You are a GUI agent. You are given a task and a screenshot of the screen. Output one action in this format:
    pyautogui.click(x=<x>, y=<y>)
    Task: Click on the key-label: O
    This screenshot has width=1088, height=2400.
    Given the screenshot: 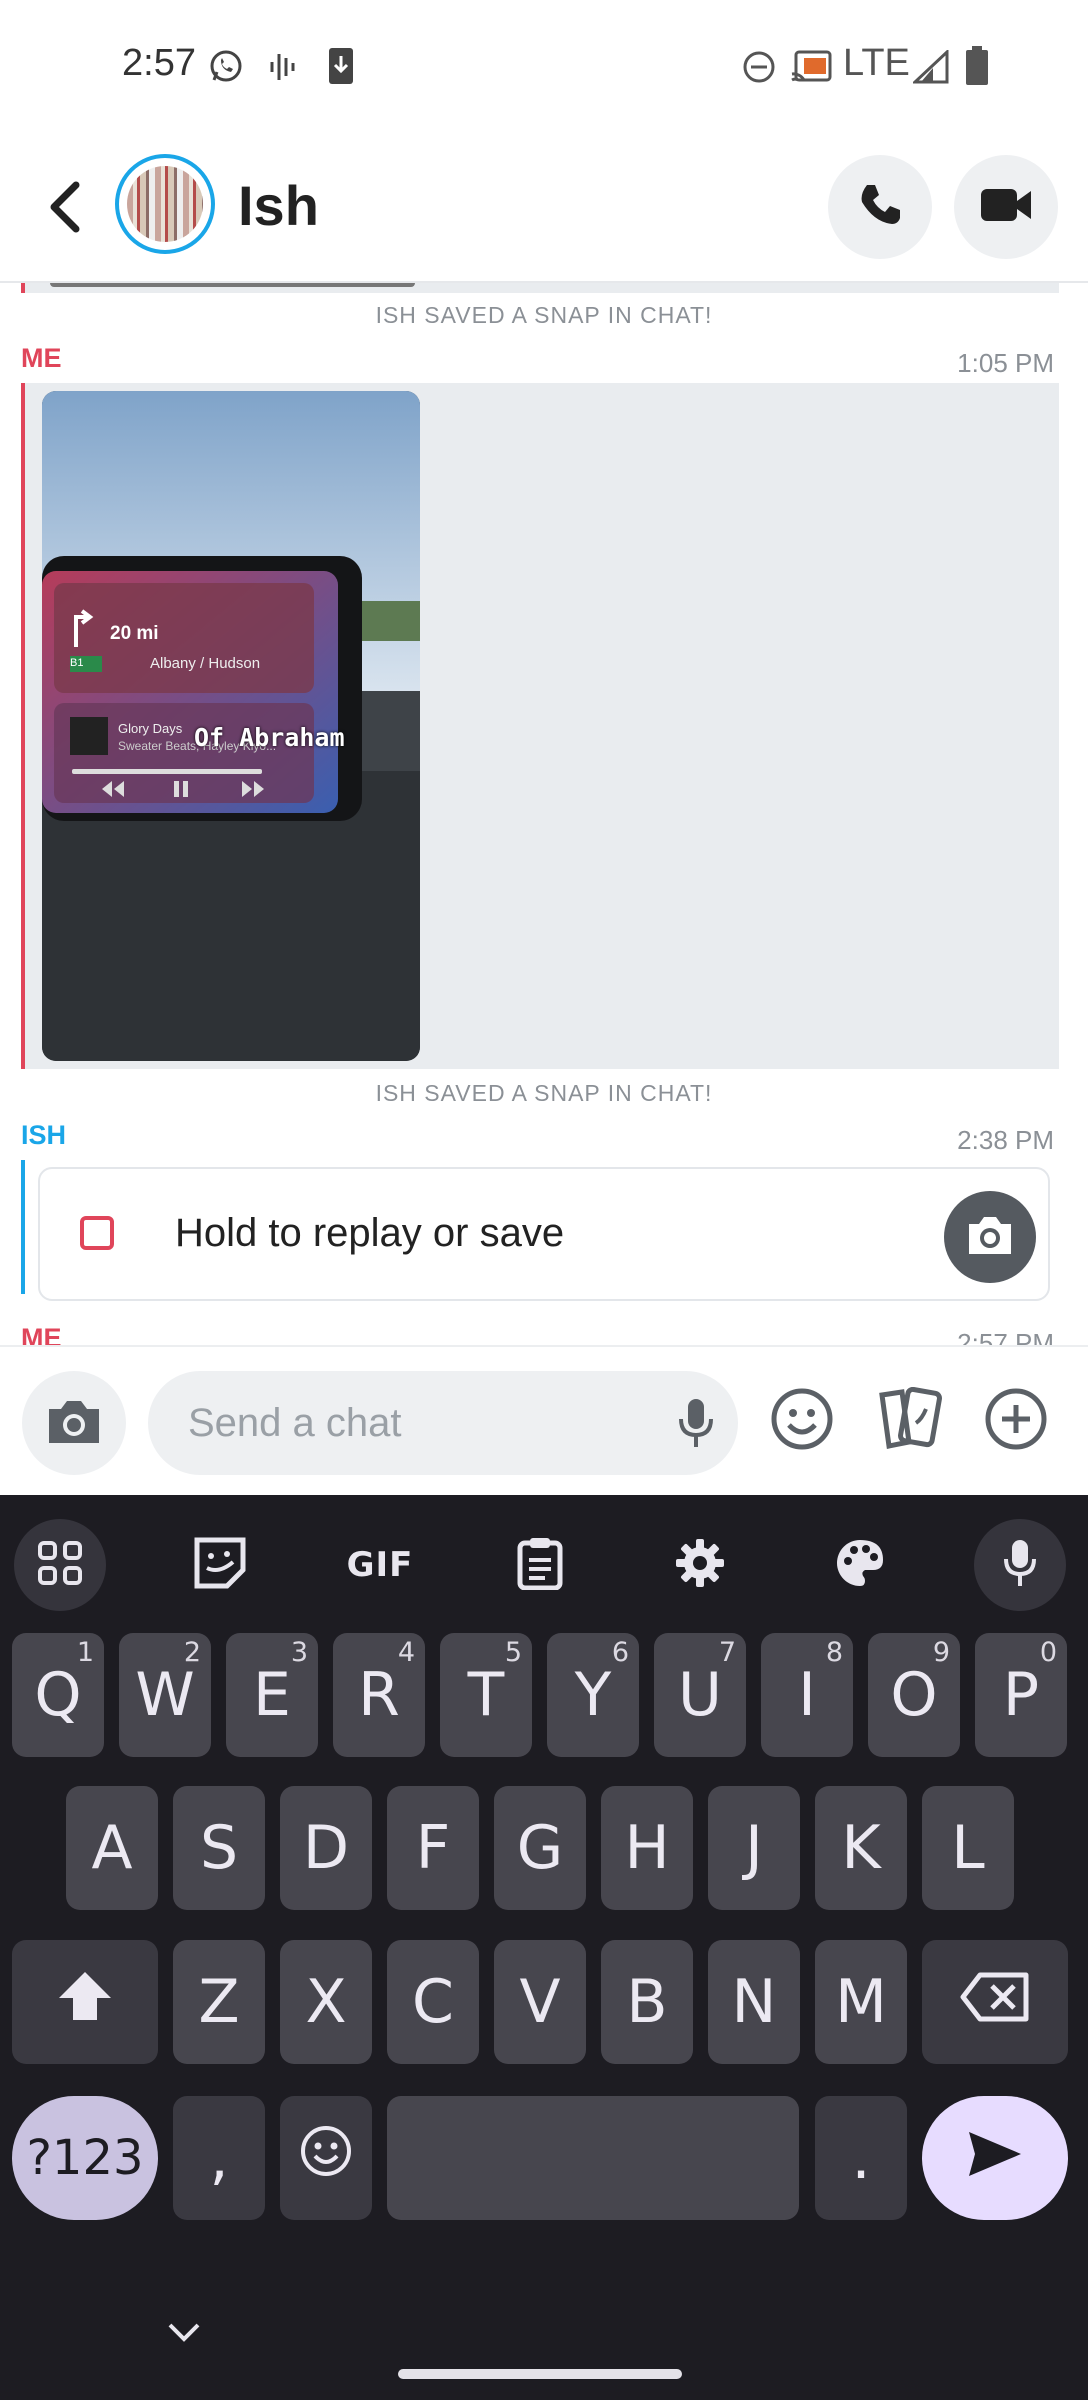 What is the action you would take?
    pyautogui.click(x=914, y=1695)
    